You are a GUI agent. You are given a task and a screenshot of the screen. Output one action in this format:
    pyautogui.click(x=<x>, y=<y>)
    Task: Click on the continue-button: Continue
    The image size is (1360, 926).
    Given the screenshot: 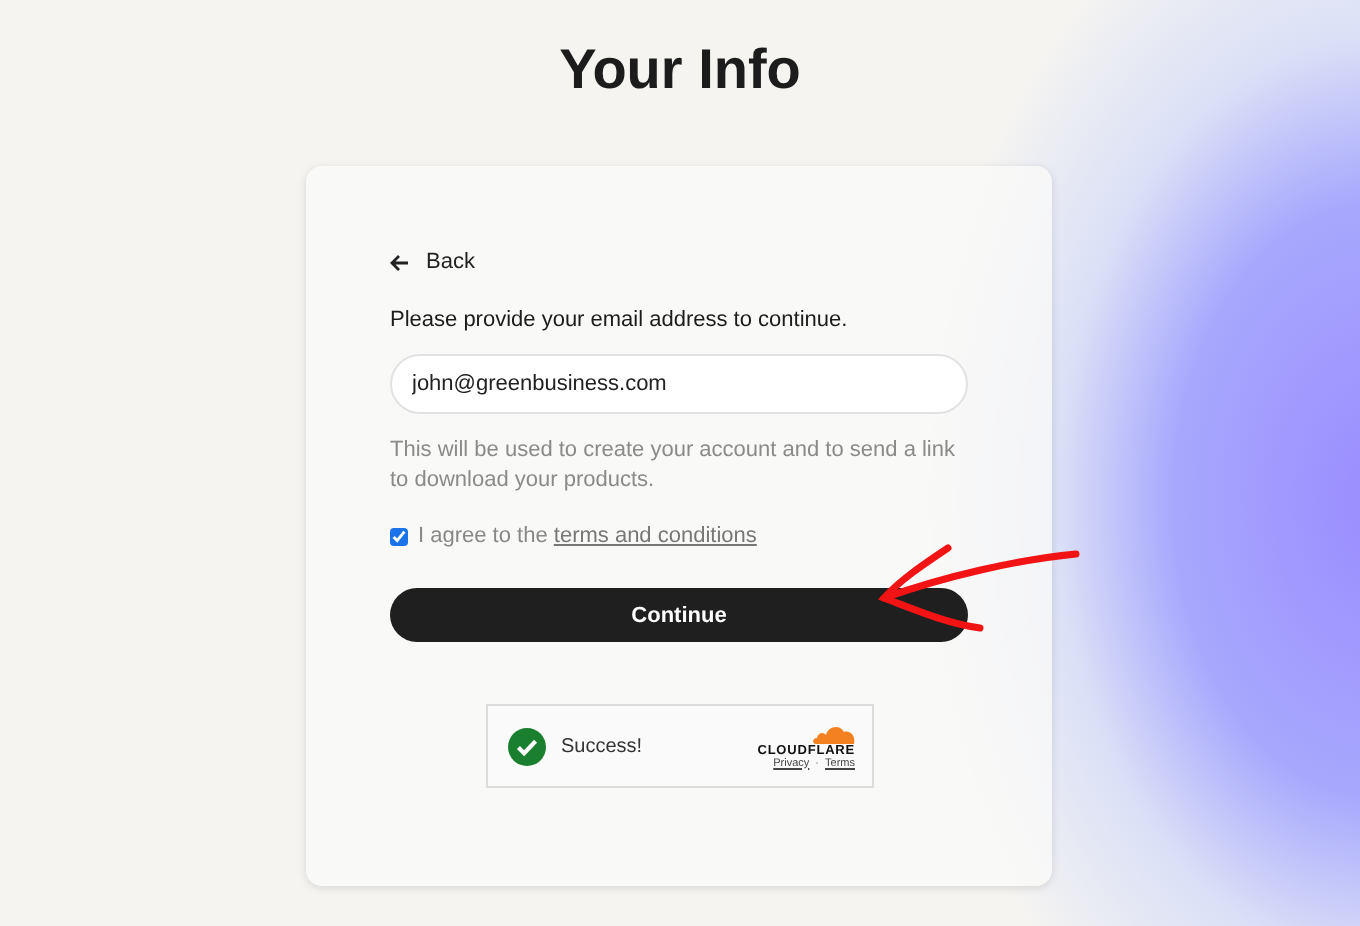 What is the action you would take?
    pyautogui.click(x=679, y=615)
    